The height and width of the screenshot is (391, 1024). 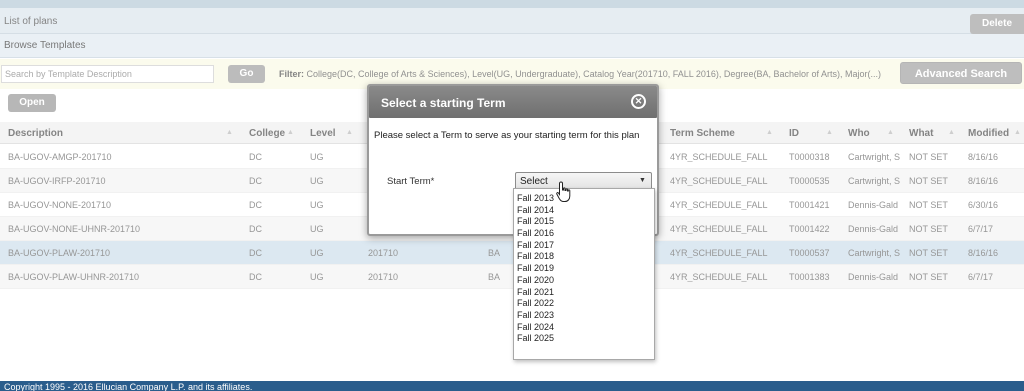 I want to click on dialog-header: Select a starting Term ✕, so click(x=513, y=102).